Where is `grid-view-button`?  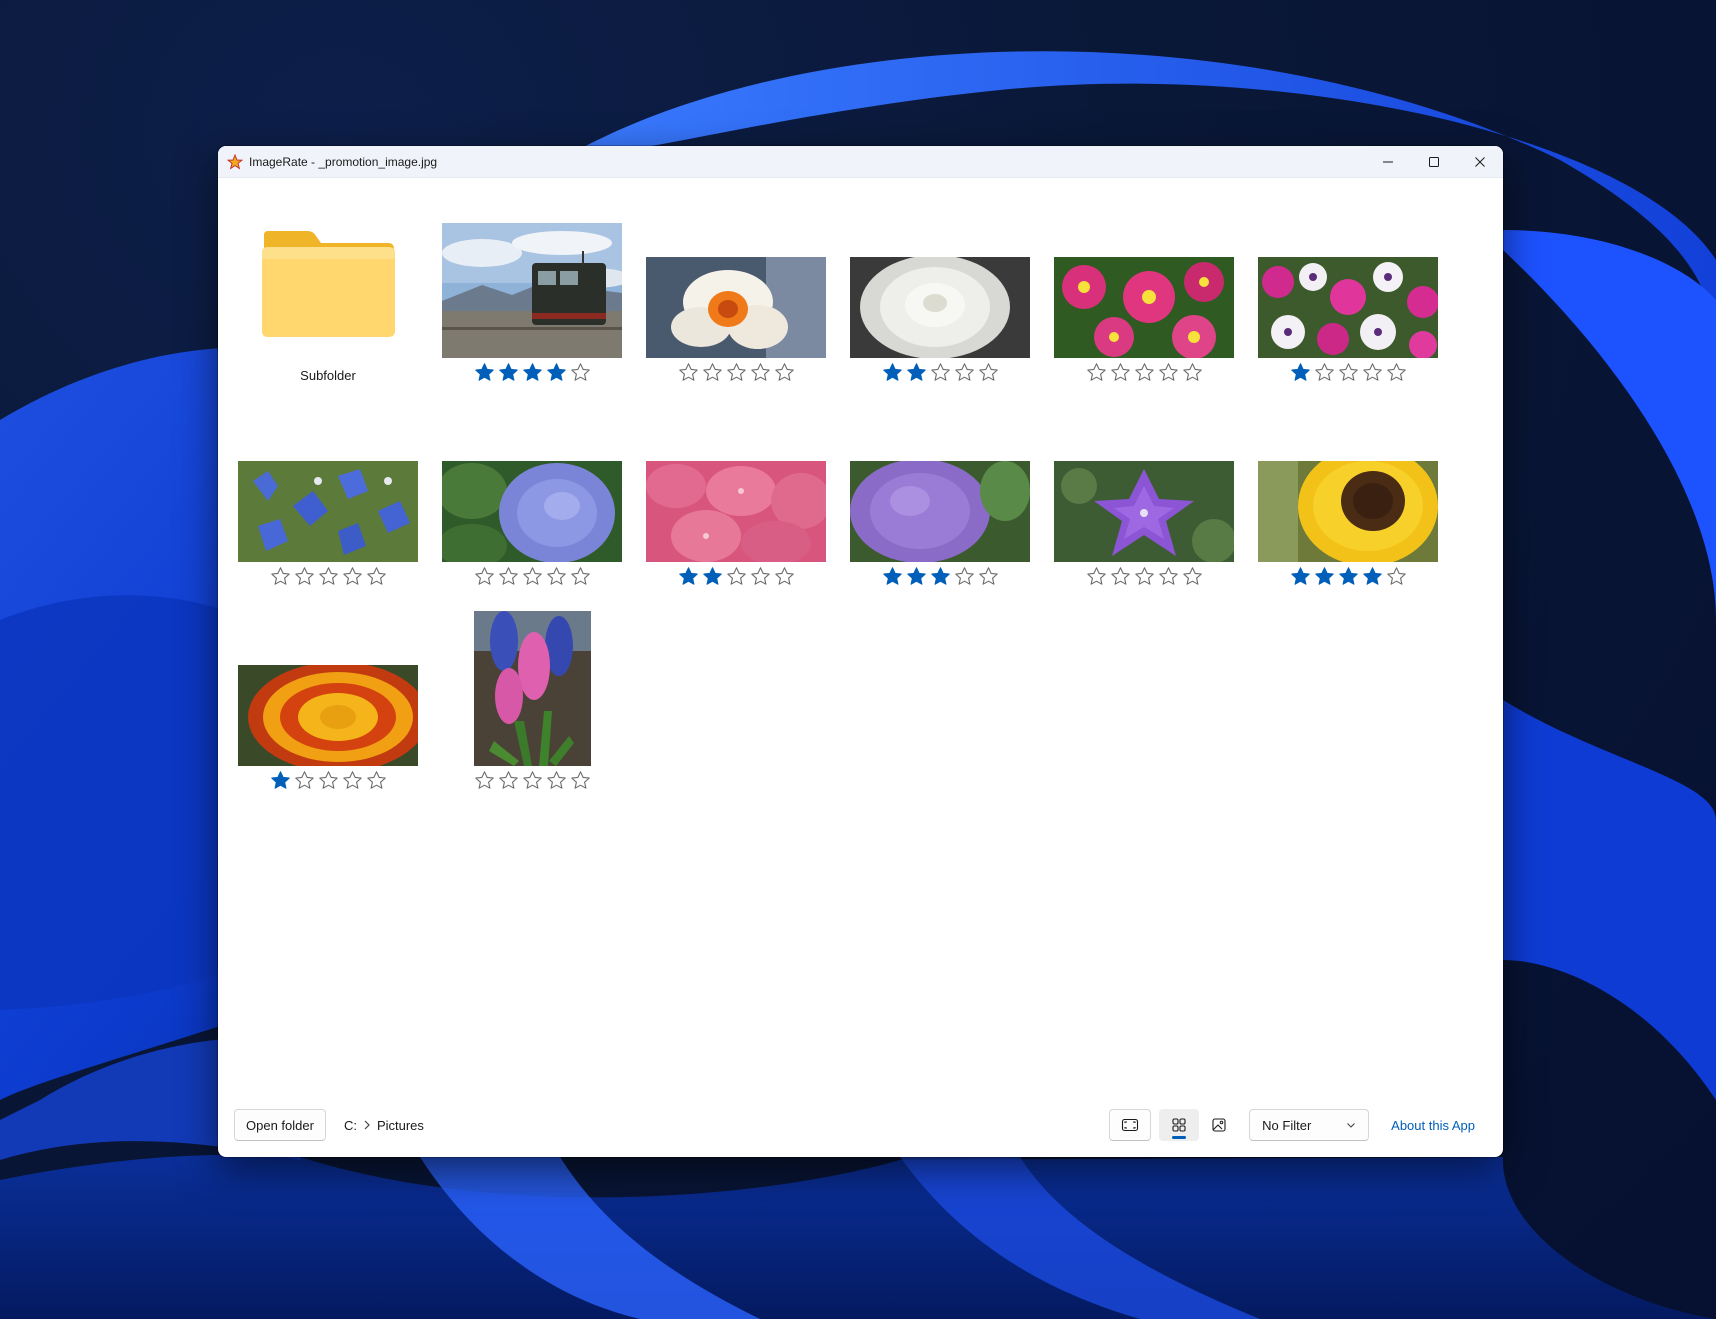 grid-view-button is located at coordinates (1179, 1125).